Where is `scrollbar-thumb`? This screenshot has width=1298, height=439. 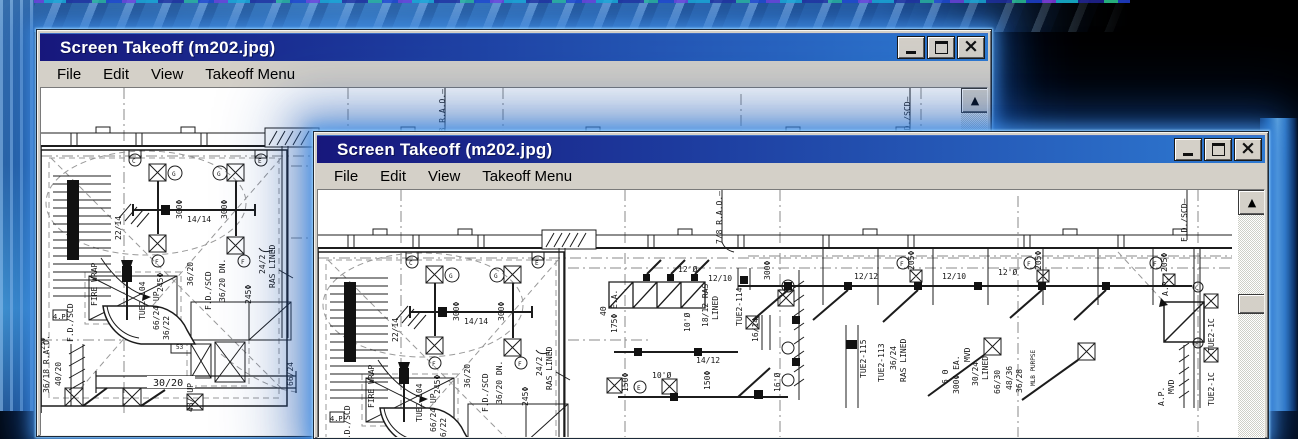
scrollbar-thumb is located at coordinates (1251, 304).